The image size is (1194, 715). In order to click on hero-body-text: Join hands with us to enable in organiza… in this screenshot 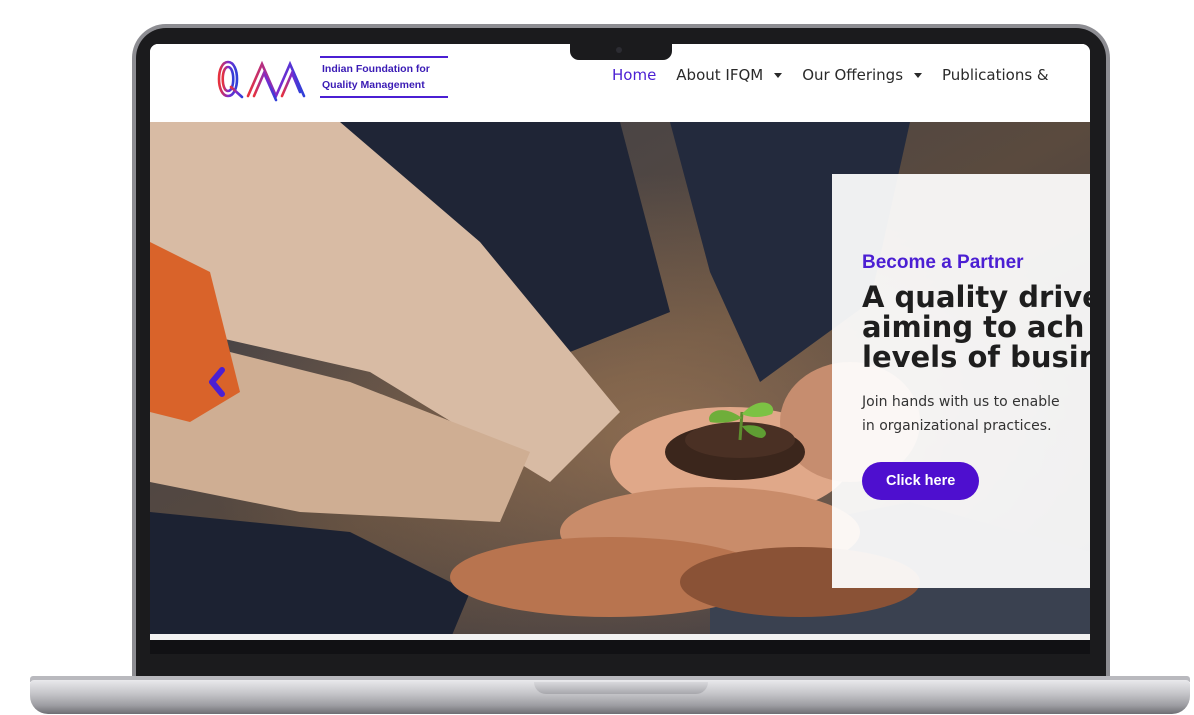, I will do `click(976, 414)`.